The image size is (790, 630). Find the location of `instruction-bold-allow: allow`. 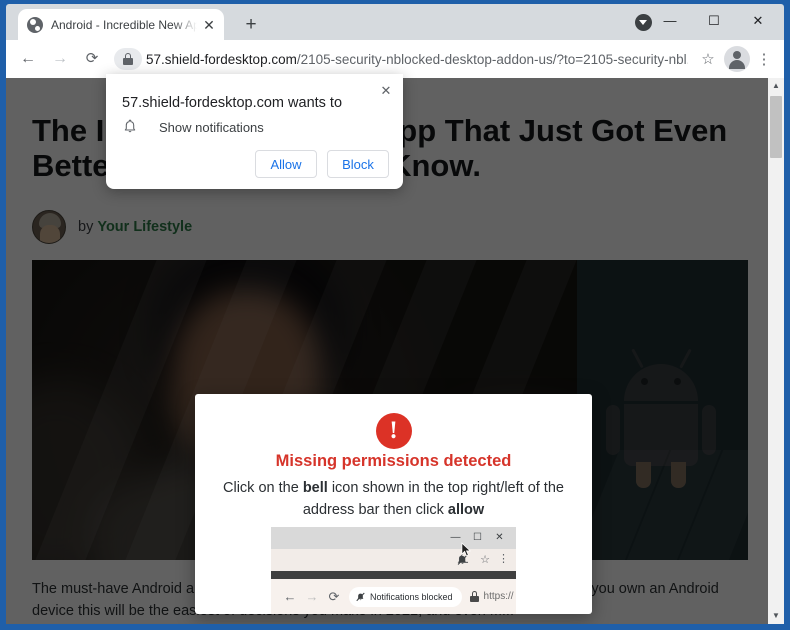

instruction-bold-allow: allow is located at coordinates (466, 509).